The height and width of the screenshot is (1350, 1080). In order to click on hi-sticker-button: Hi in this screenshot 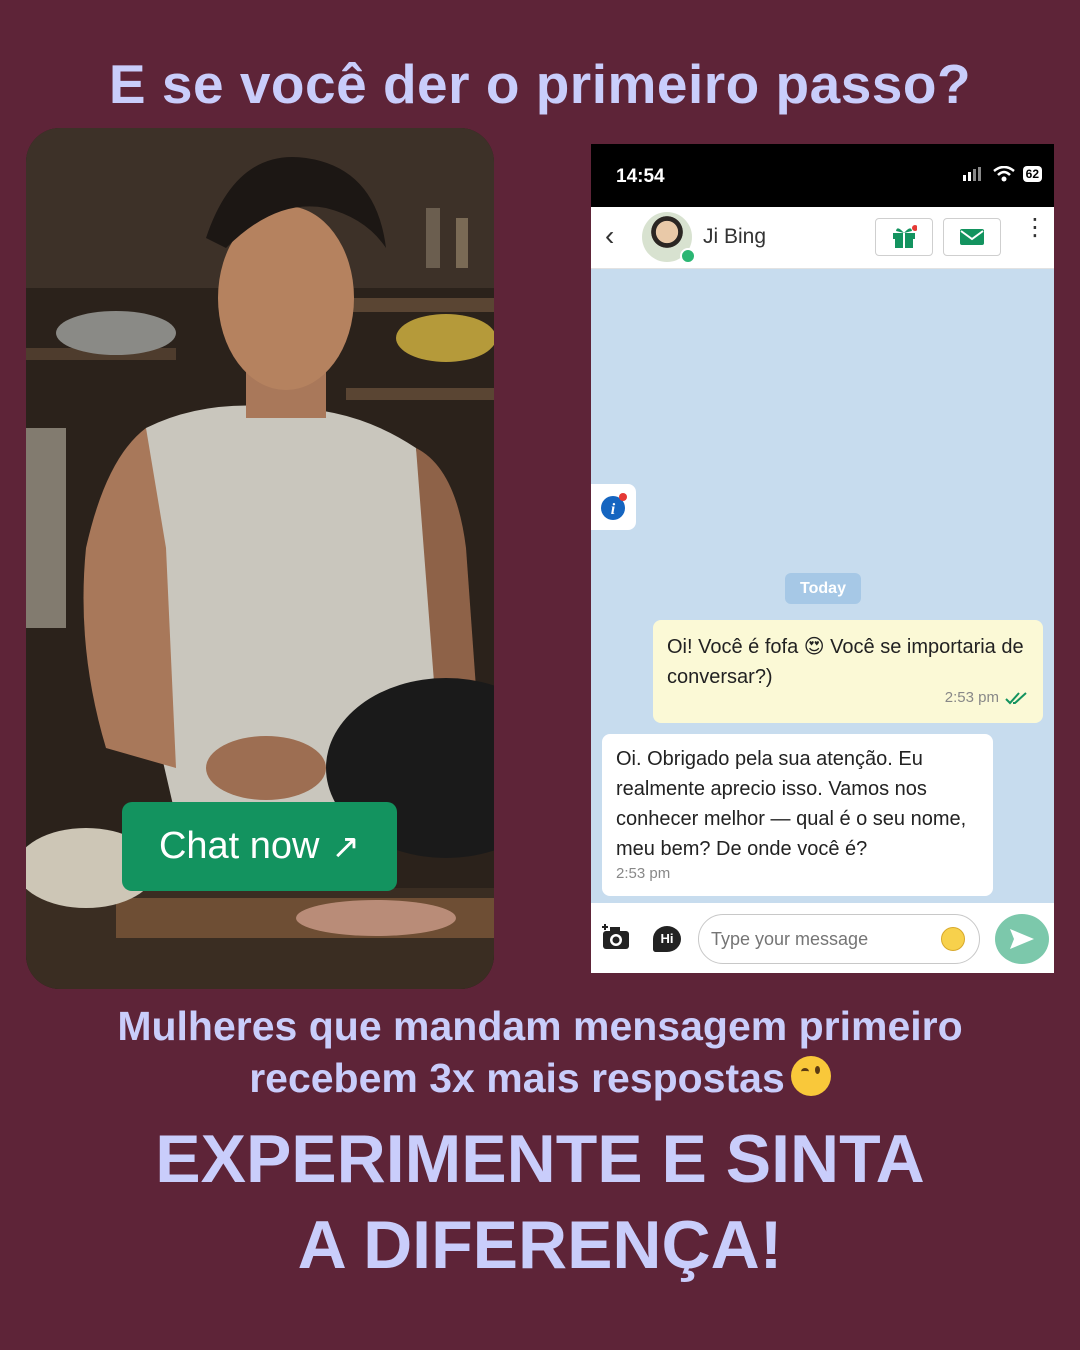, I will do `click(667, 939)`.